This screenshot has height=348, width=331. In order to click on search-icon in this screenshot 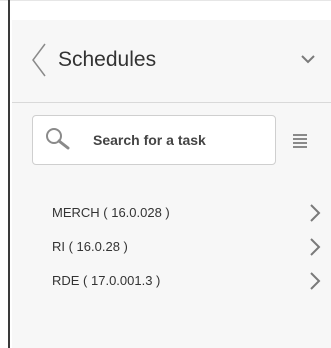, I will do `click(58, 139)`.